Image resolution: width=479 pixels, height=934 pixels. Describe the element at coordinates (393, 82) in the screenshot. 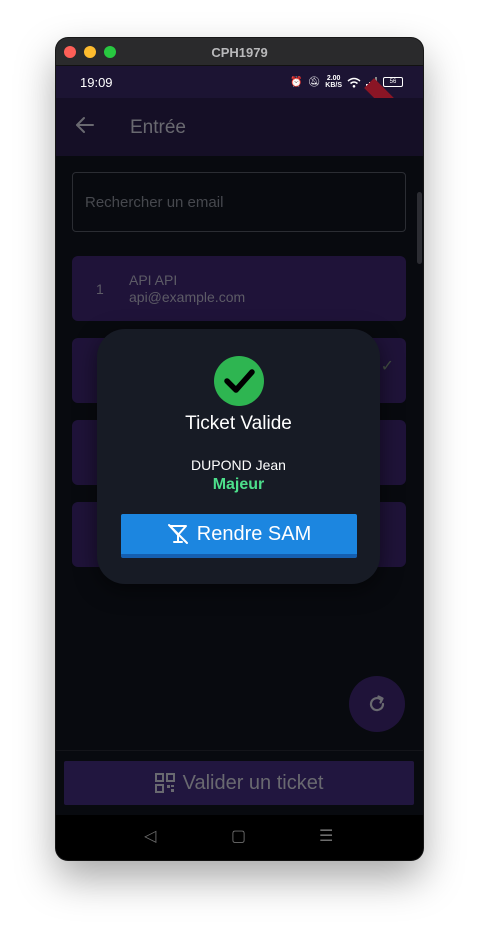

I see `battery-icon: 56` at that location.